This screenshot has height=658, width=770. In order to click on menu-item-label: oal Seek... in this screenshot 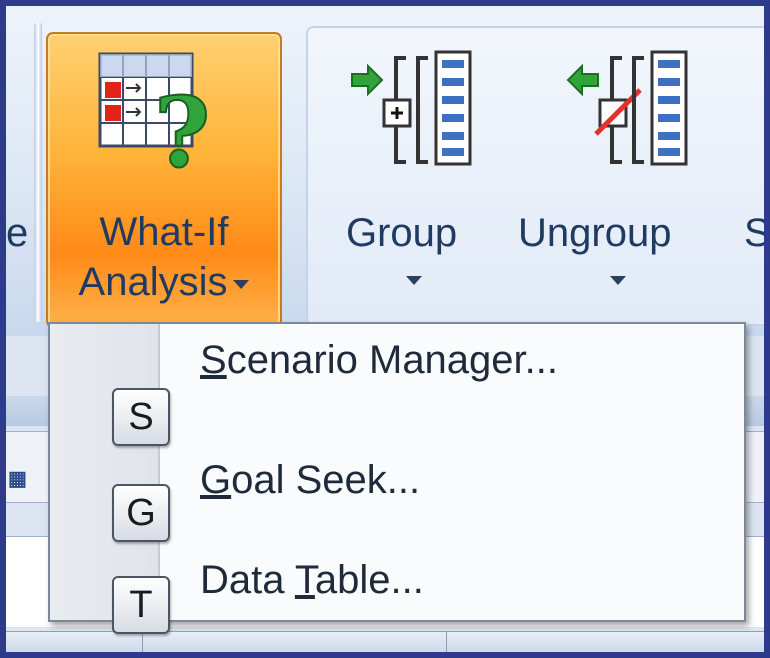, I will do `click(326, 480)`.